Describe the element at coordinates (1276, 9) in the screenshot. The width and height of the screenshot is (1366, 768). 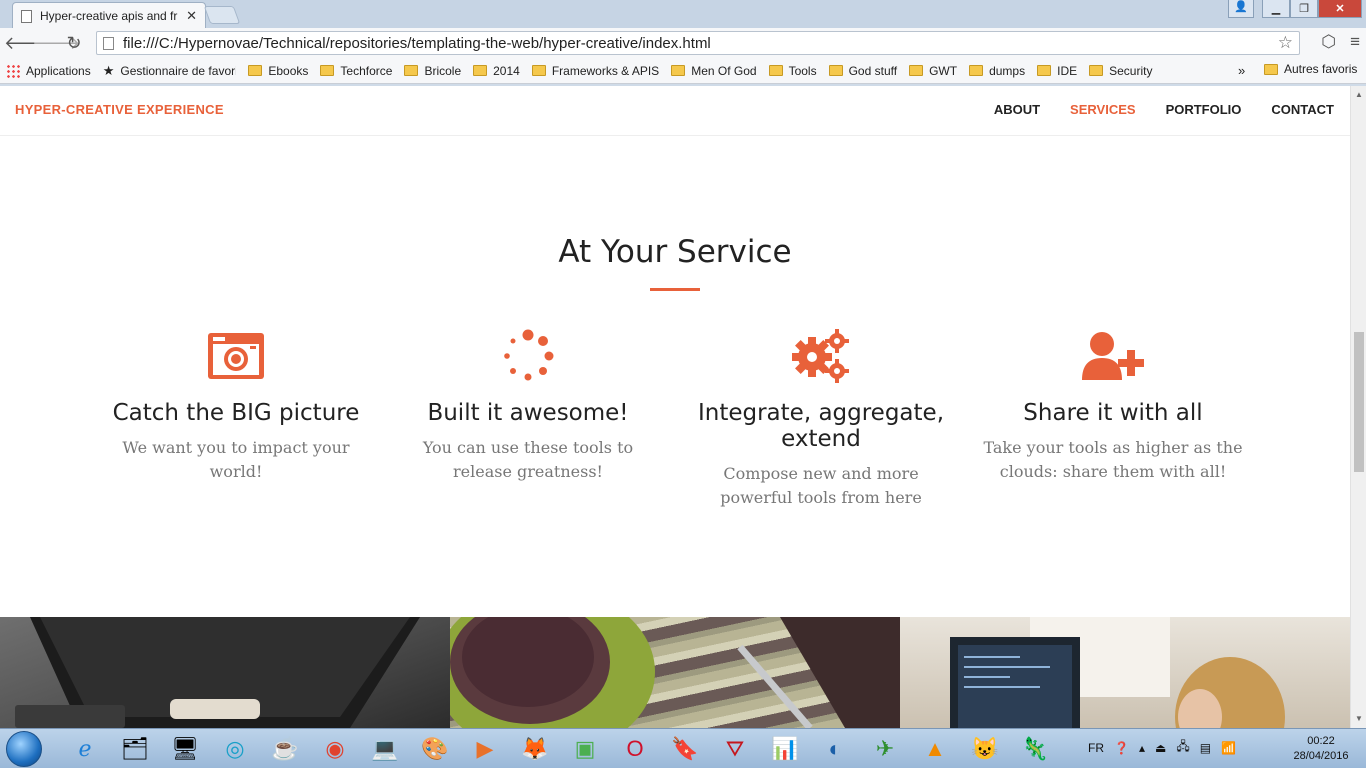
I see `minimize-button: ▁` at that location.